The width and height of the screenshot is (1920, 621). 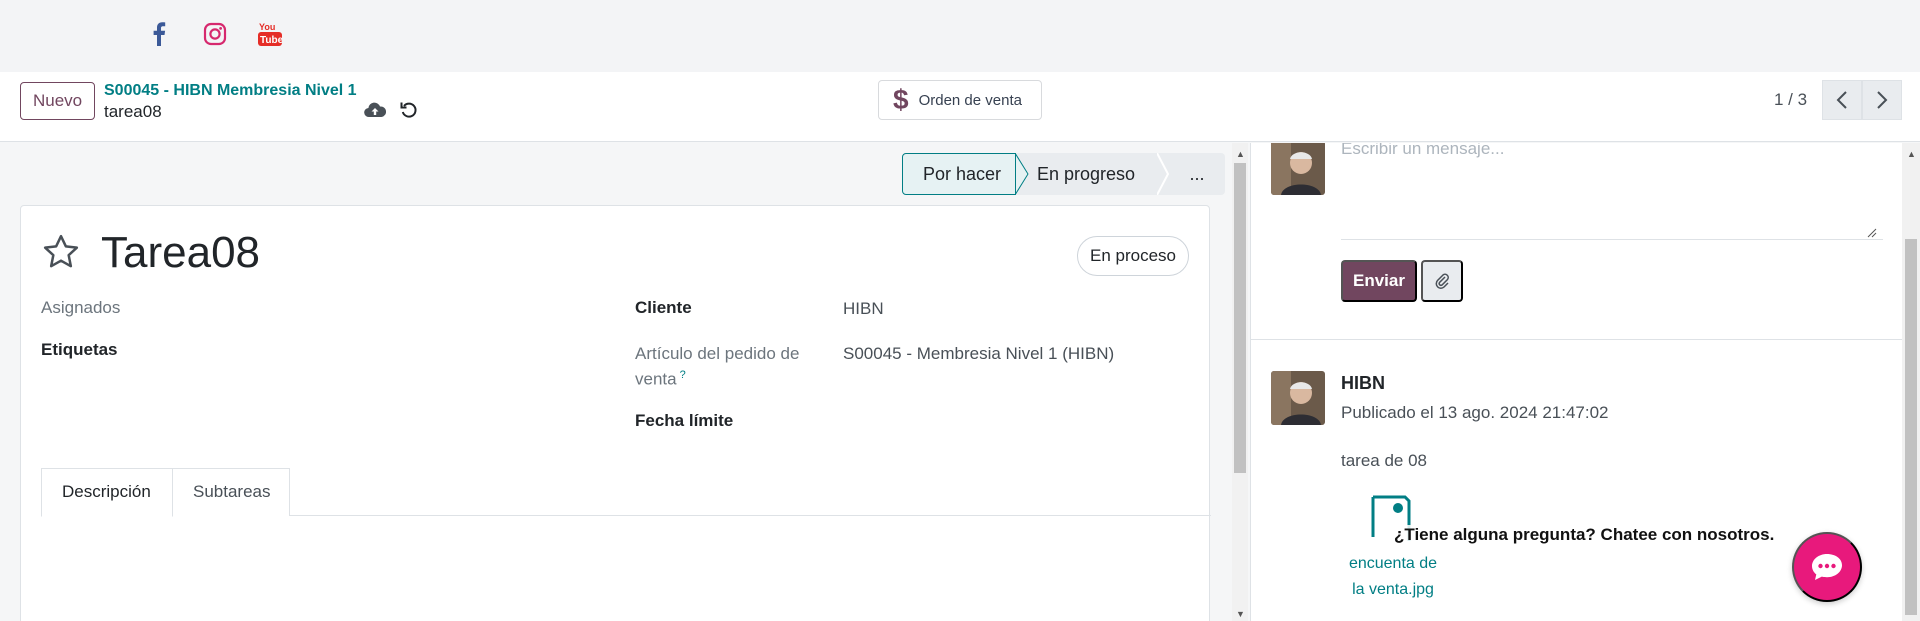 What do you see at coordinates (1393, 577) in the screenshot?
I see `attachment-name: encuenta de la venta.jpg` at bounding box center [1393, 577].